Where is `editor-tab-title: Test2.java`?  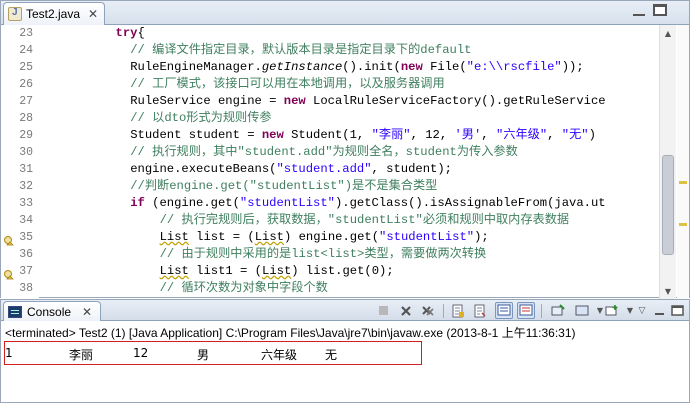
editor-tab-title: Test2.java is located at coordinates (53, 14).